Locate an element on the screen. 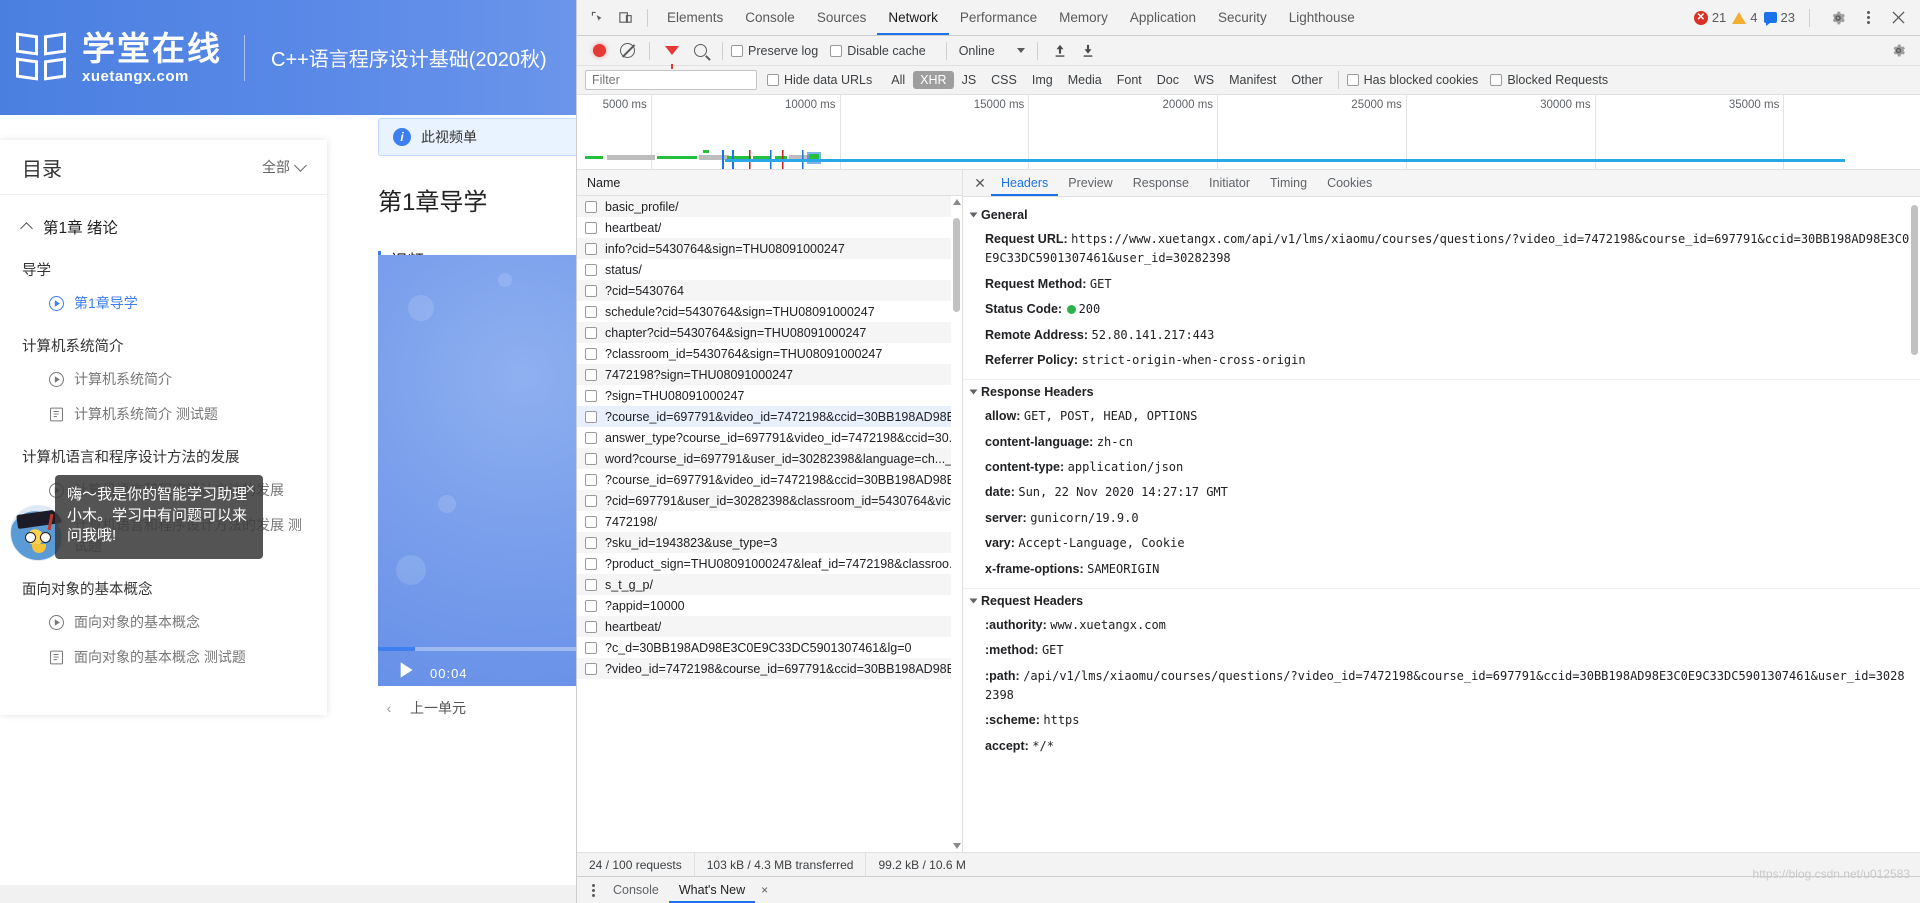 The image size is (1920, 903). inspect-element-icon is located at coordinates (597, 18).